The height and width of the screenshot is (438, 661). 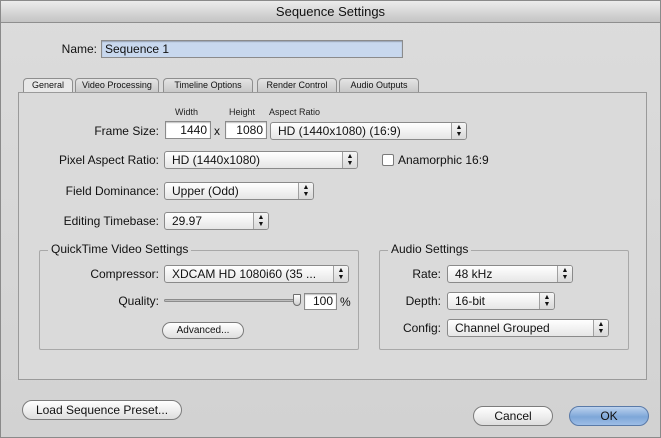 What do you see at coordinates (443, 160) in the screenshot?
I see `anamorphic-label: Anamorphic 16:9` at bounding box center [443, 160].